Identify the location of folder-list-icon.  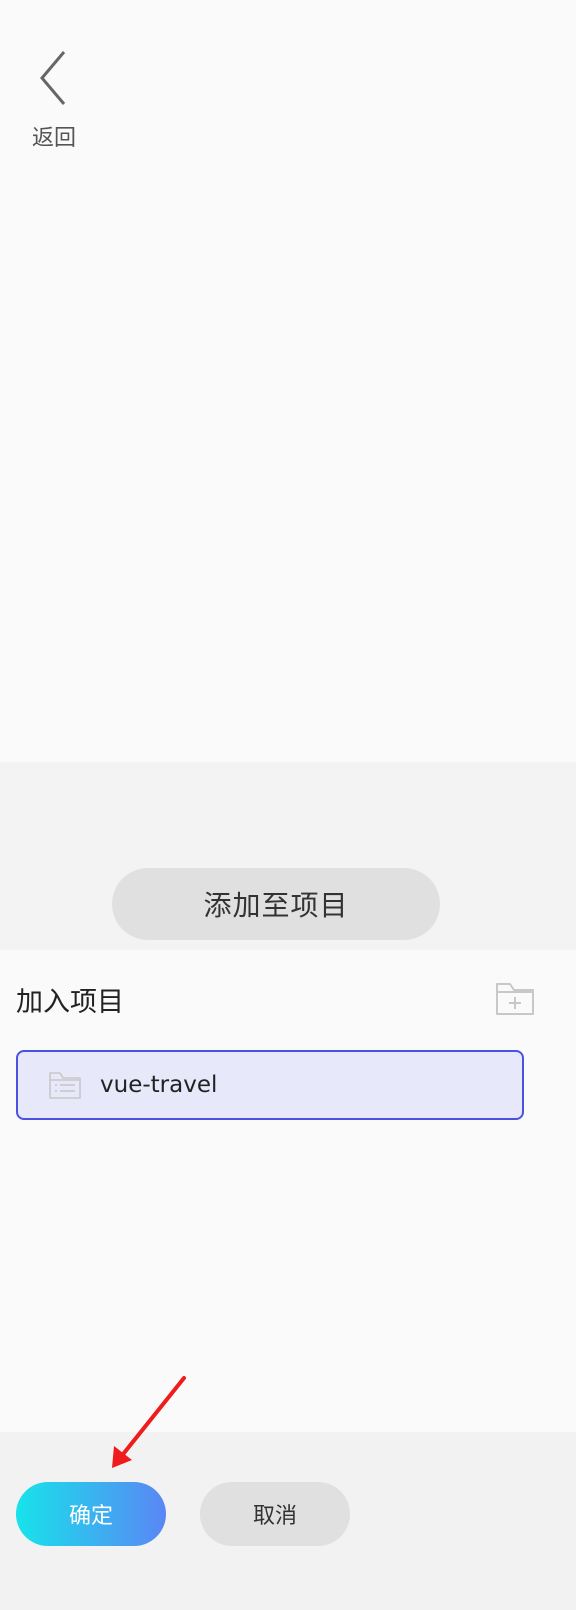
(65, 1085).